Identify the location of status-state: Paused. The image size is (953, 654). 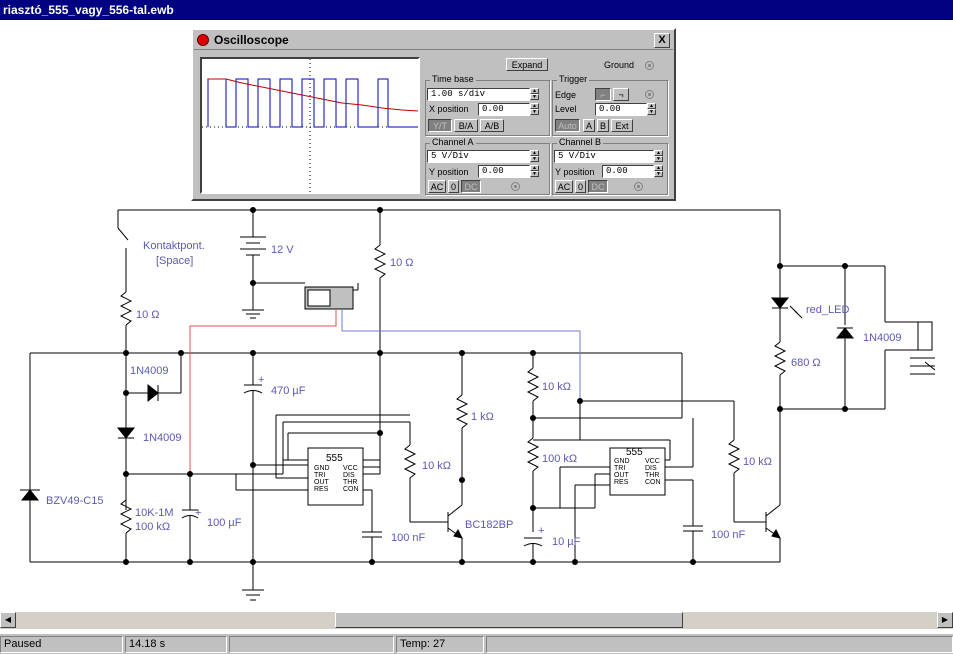
(61, 644).